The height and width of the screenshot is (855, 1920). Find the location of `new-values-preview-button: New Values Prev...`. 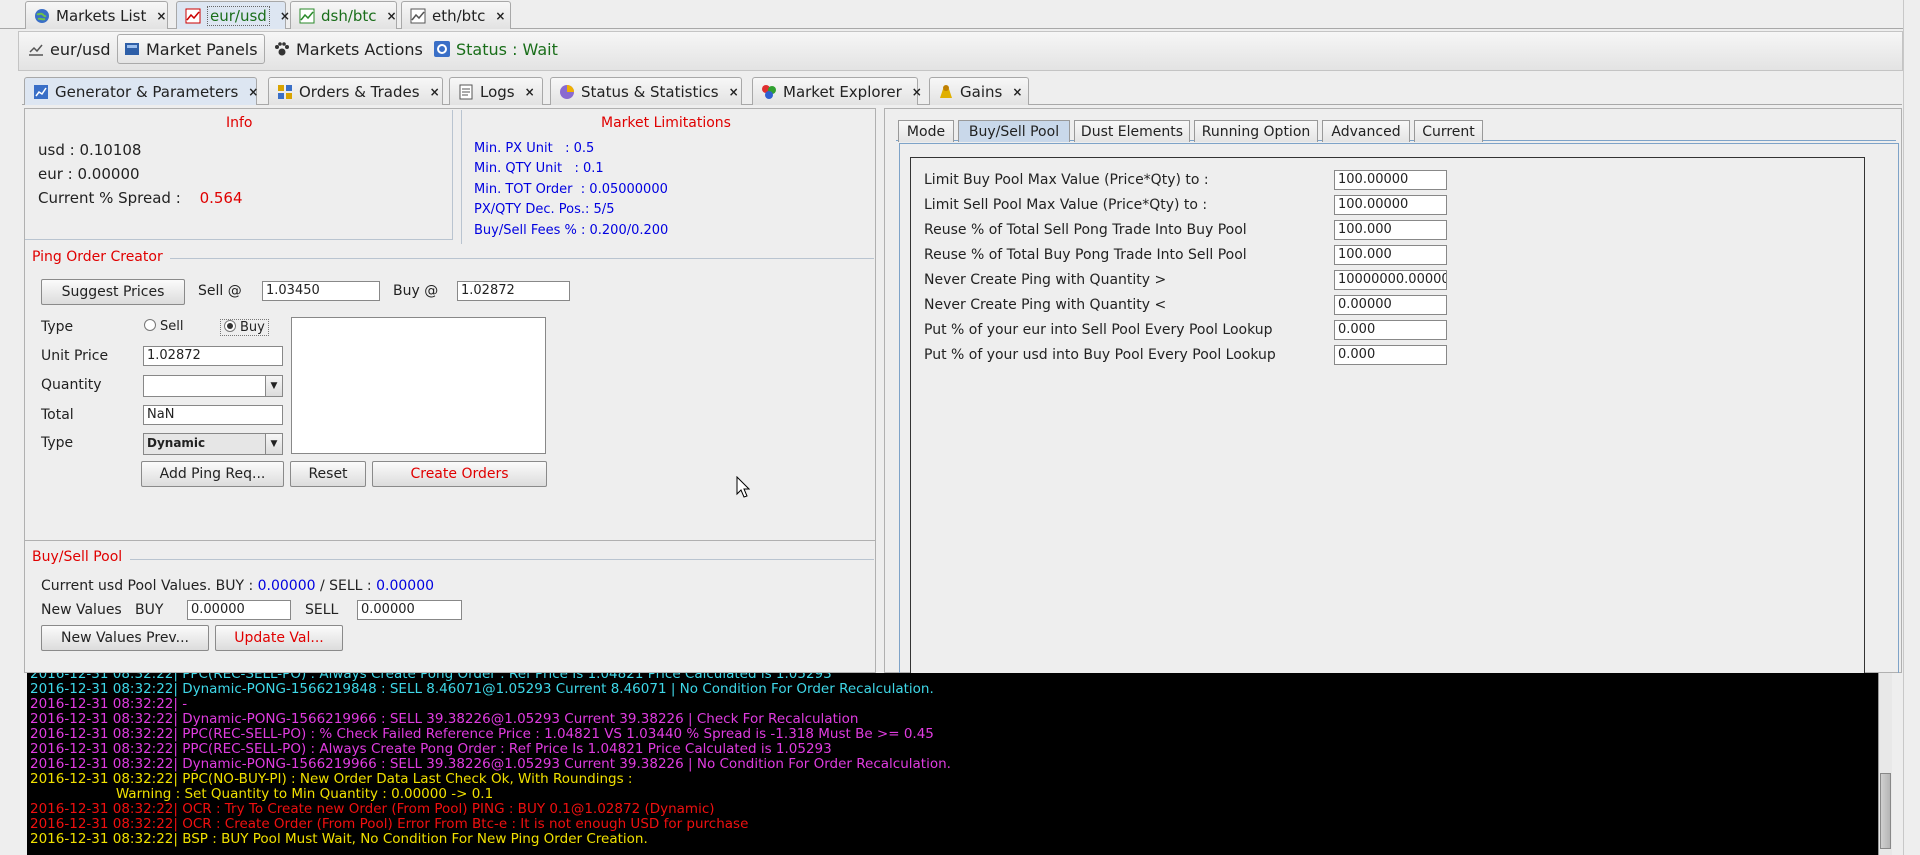

new-values-preview-button: New Values Prev... is located at coordinates (125, 638).